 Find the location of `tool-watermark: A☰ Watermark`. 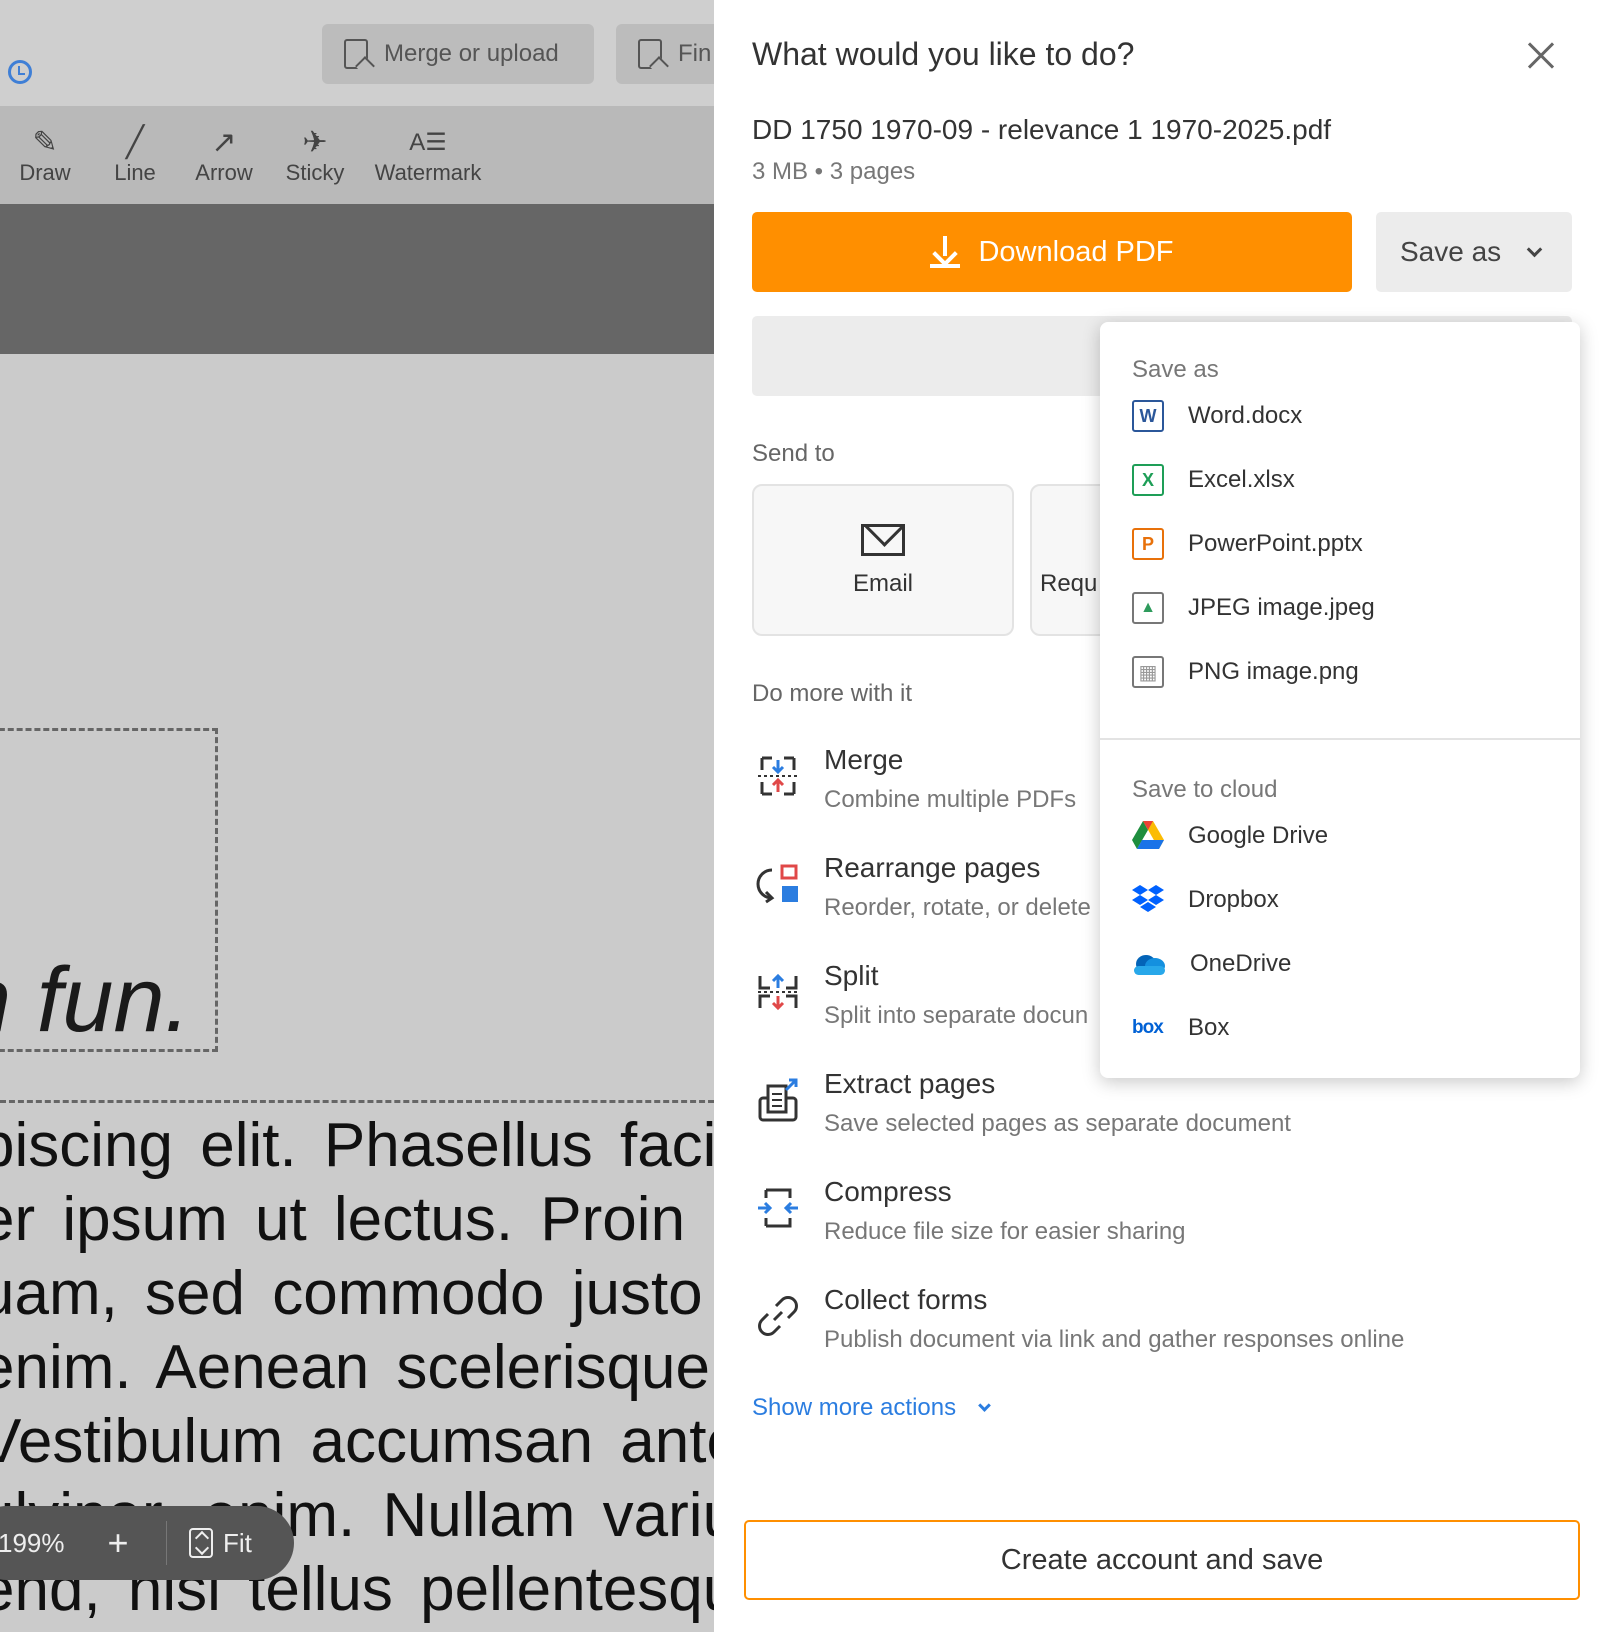

tool-watermark: A☰ Watermark is located at coordinates (428, 156).